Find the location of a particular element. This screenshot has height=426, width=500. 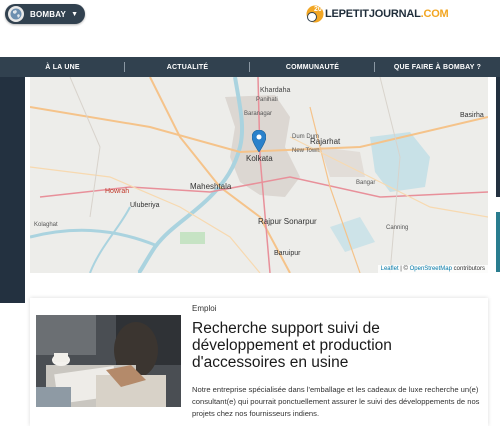

logo-number: 20 is located at coordinates (318, 9).